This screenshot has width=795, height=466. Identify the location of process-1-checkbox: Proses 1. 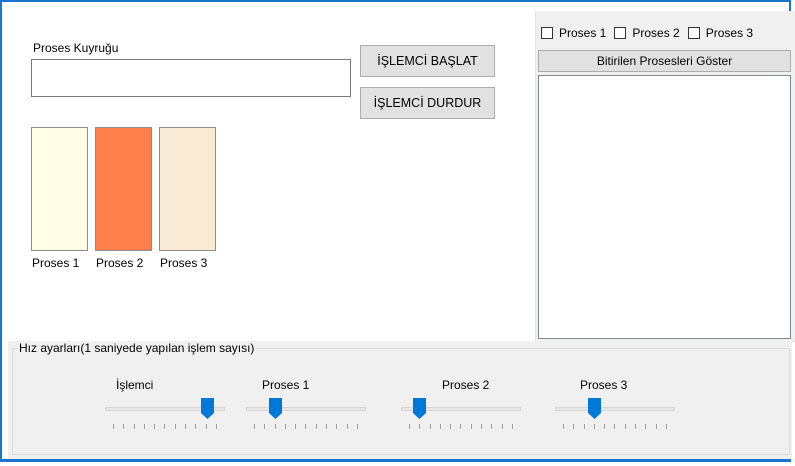
(573, 33).